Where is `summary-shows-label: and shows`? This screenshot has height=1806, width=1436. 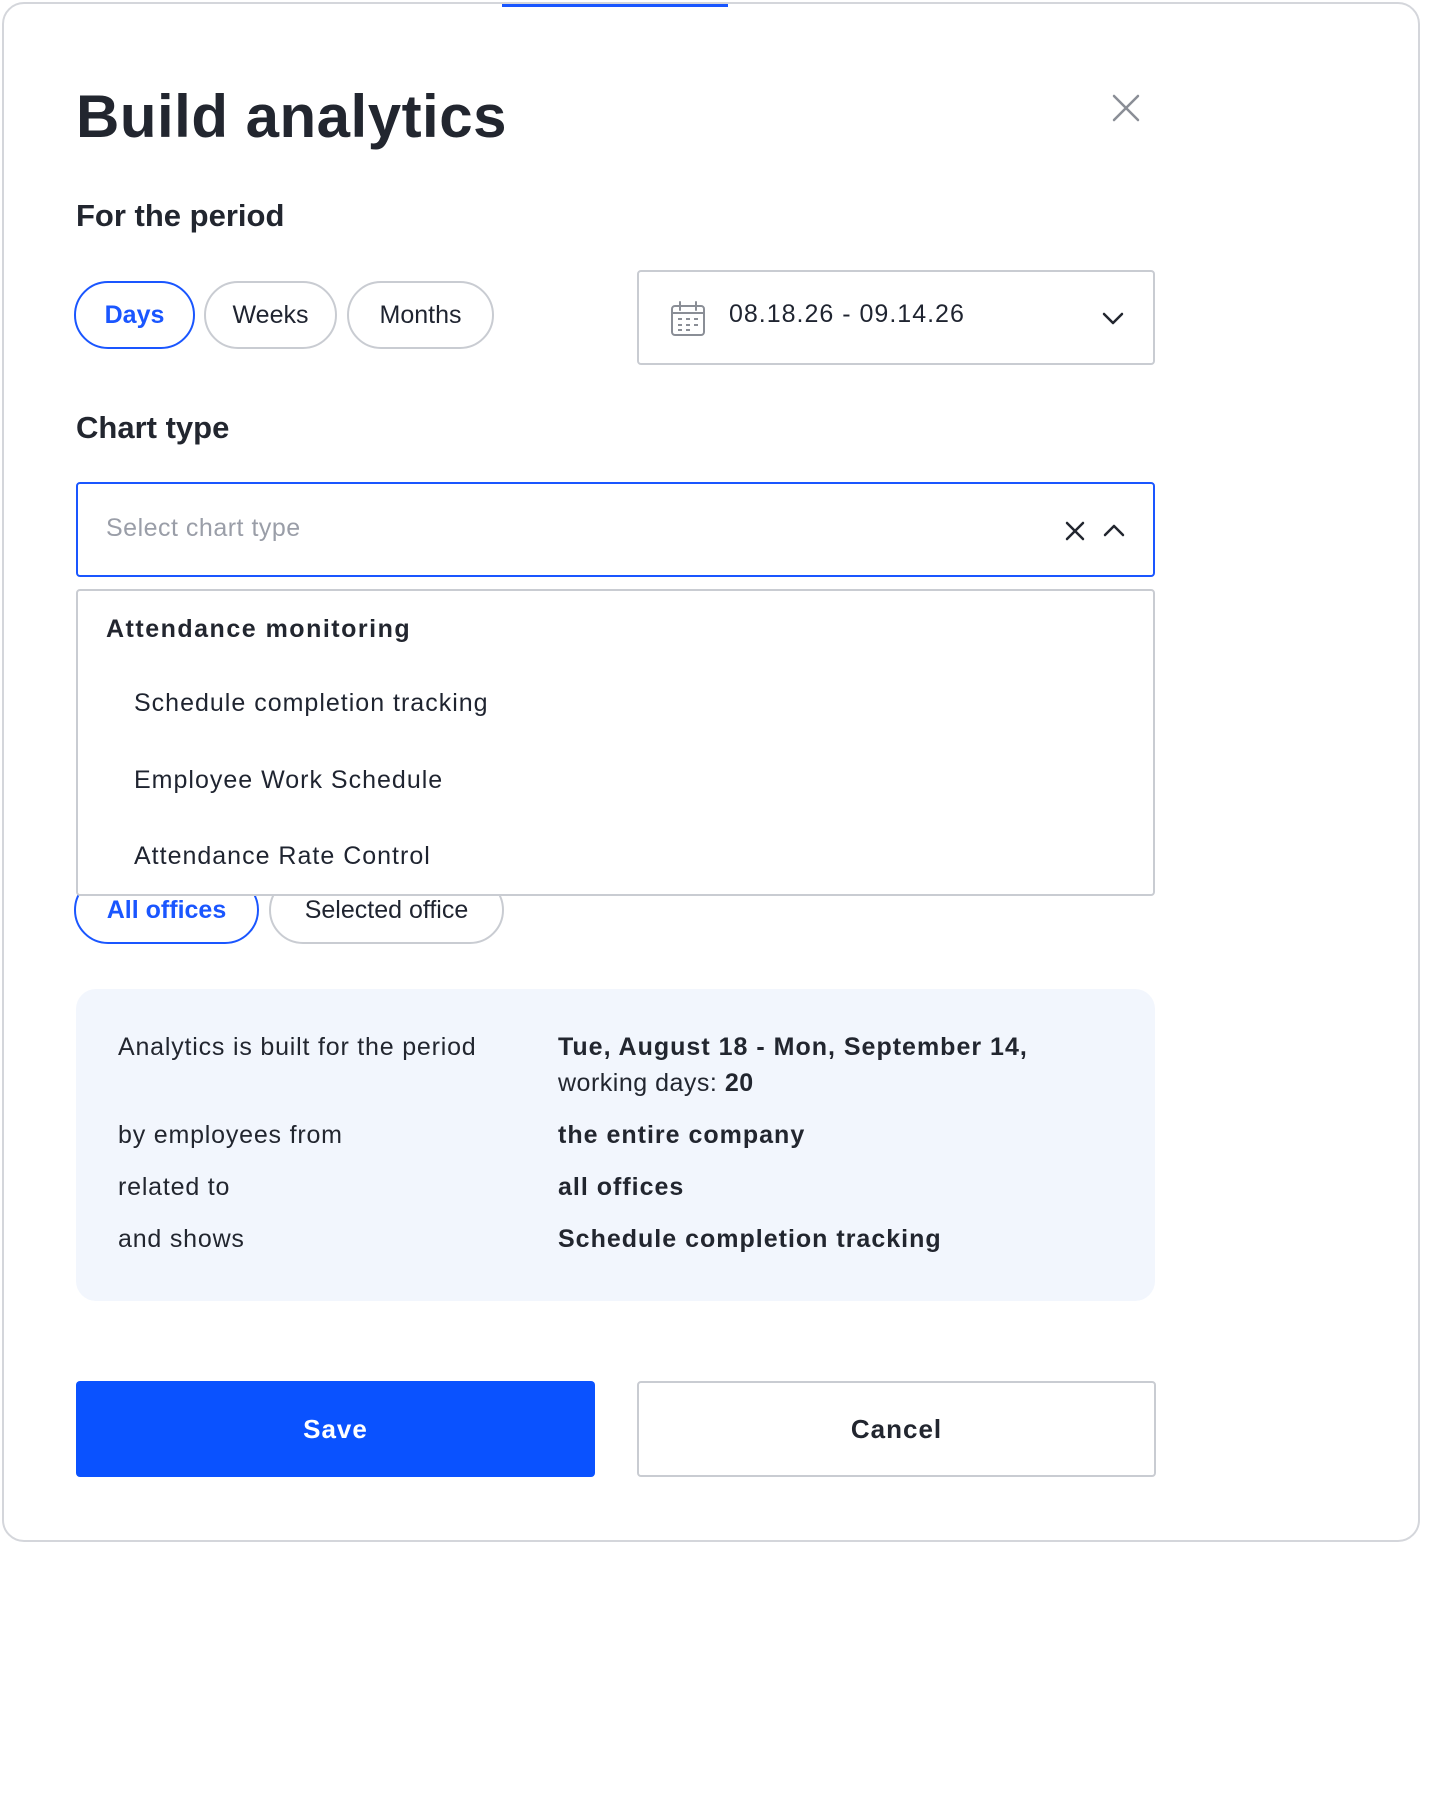 summary-shows-label: and shows is located at coordinates (181, 1239).